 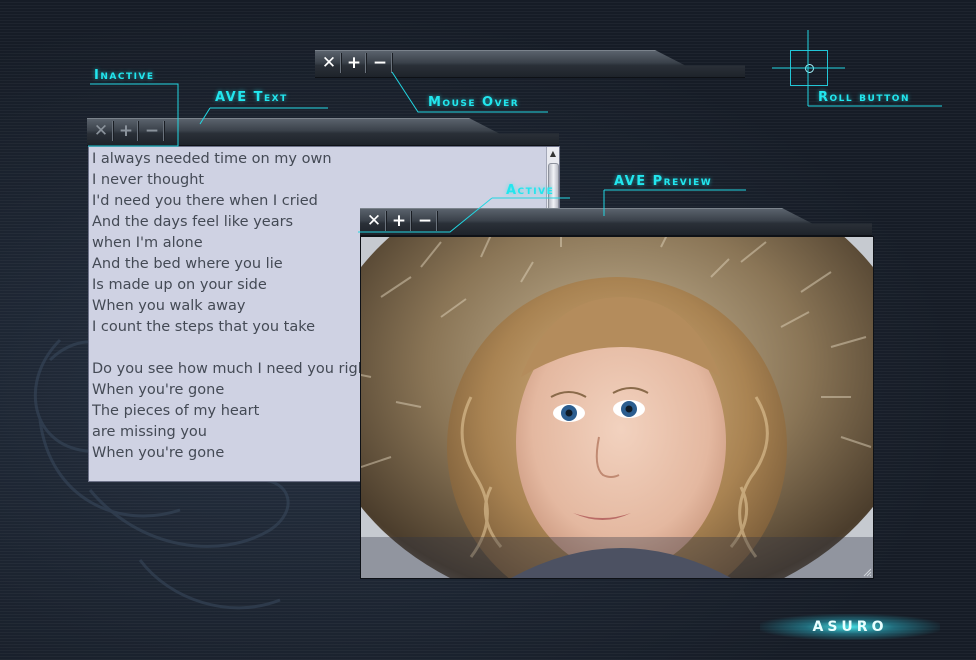 I want to click on text-window-titlebar: ✕ + −, so click(x=323, y=132).